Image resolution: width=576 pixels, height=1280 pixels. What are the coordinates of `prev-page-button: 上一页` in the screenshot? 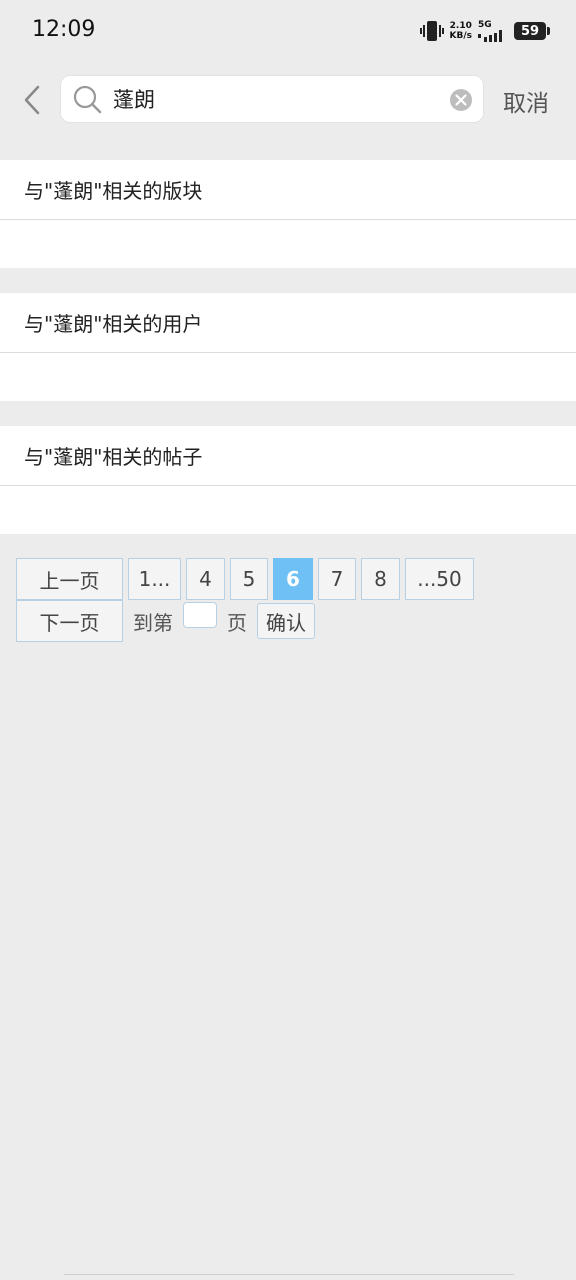 It's located at (69, 579).